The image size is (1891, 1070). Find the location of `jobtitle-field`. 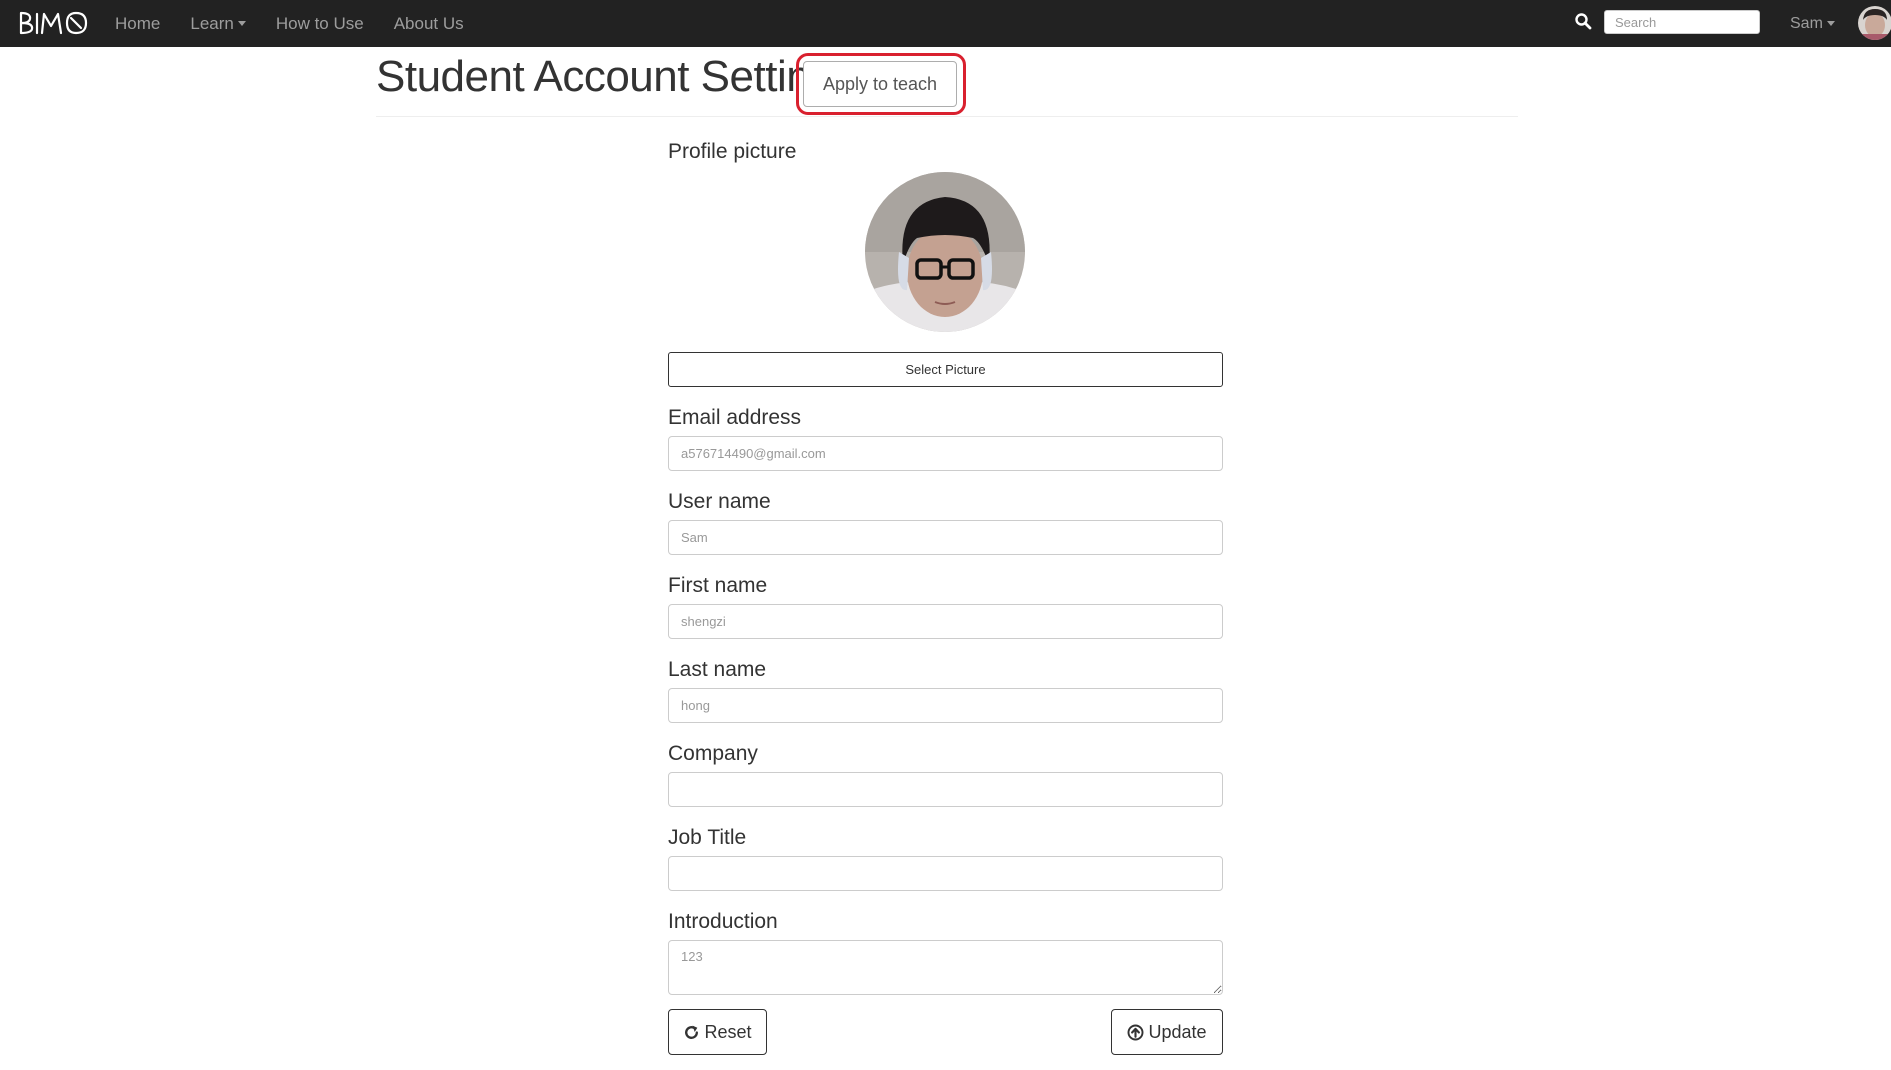

jobtitle-field is located at coordinates (945, 873).